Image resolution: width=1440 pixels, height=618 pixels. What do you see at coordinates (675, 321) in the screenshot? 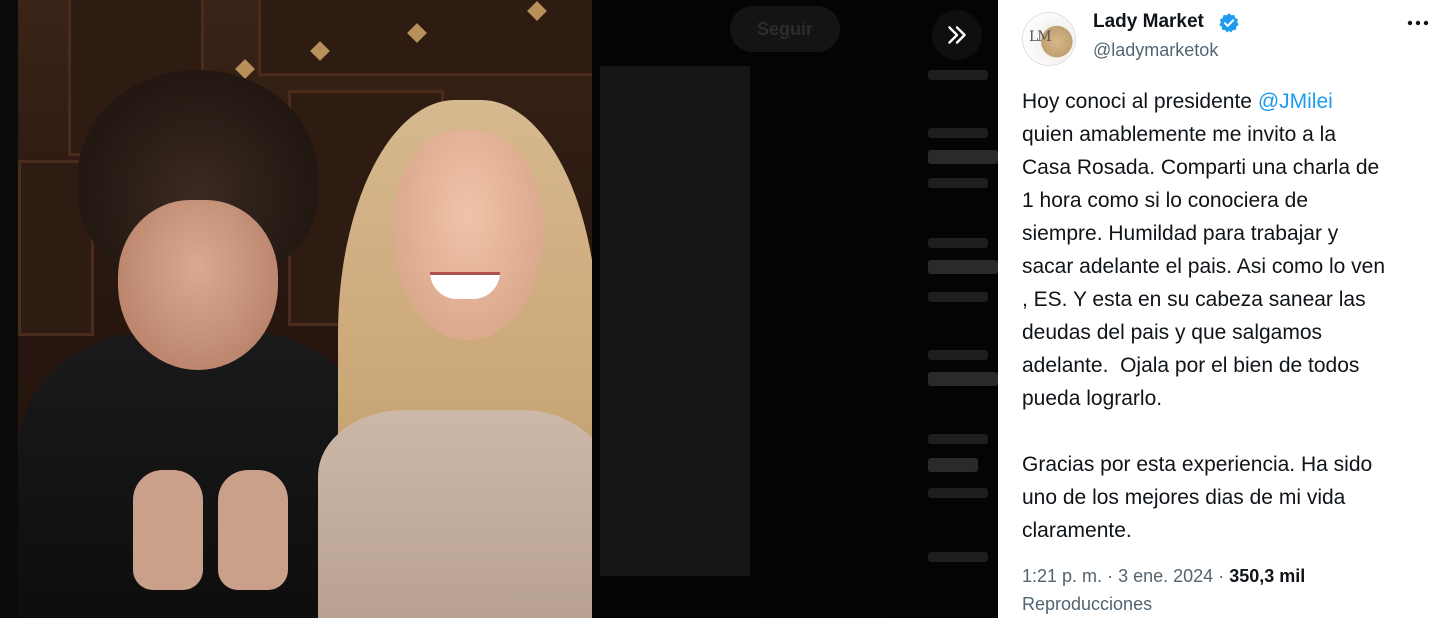
I see `dimmed-image` at bounding box center [675, 321].